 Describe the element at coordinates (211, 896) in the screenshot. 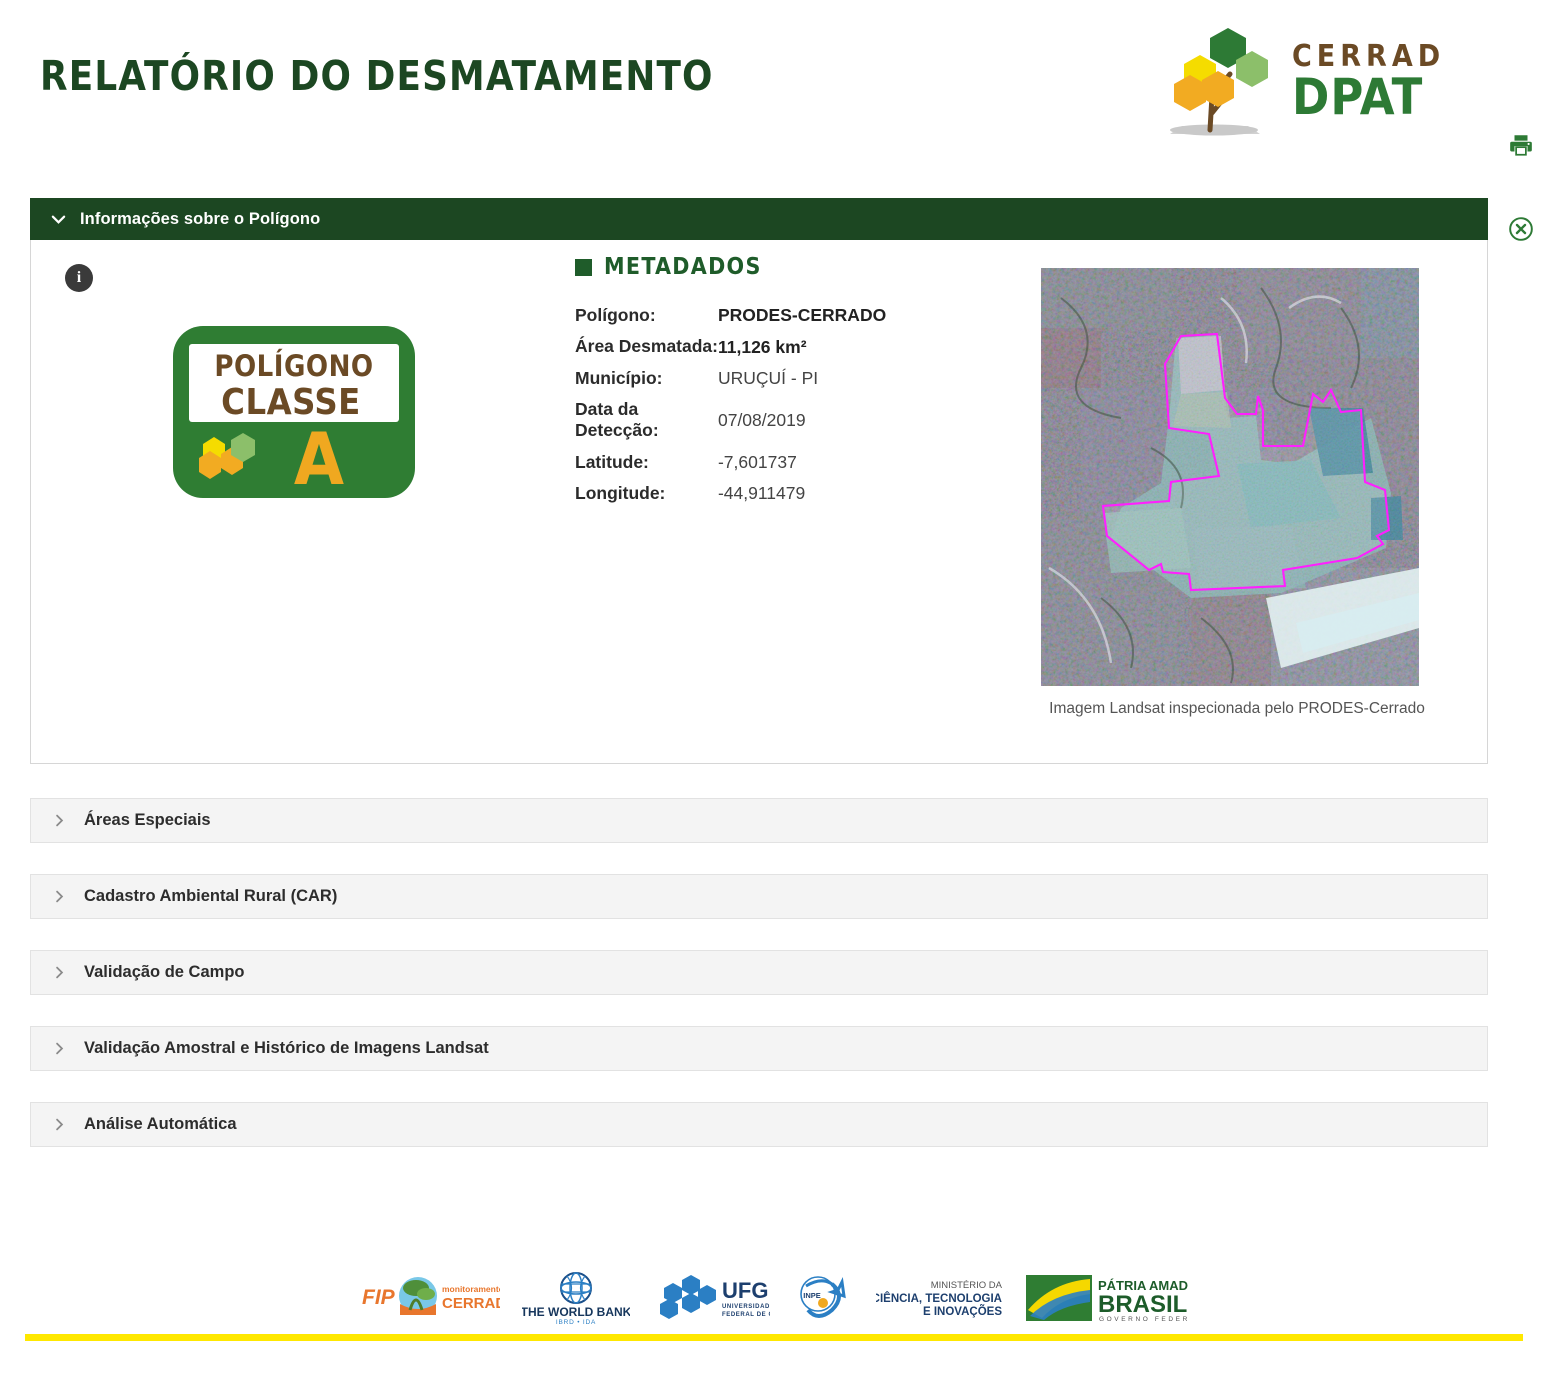

I see `accordion-label: Cadastro Ambiental Rural (CAR)` at that location.